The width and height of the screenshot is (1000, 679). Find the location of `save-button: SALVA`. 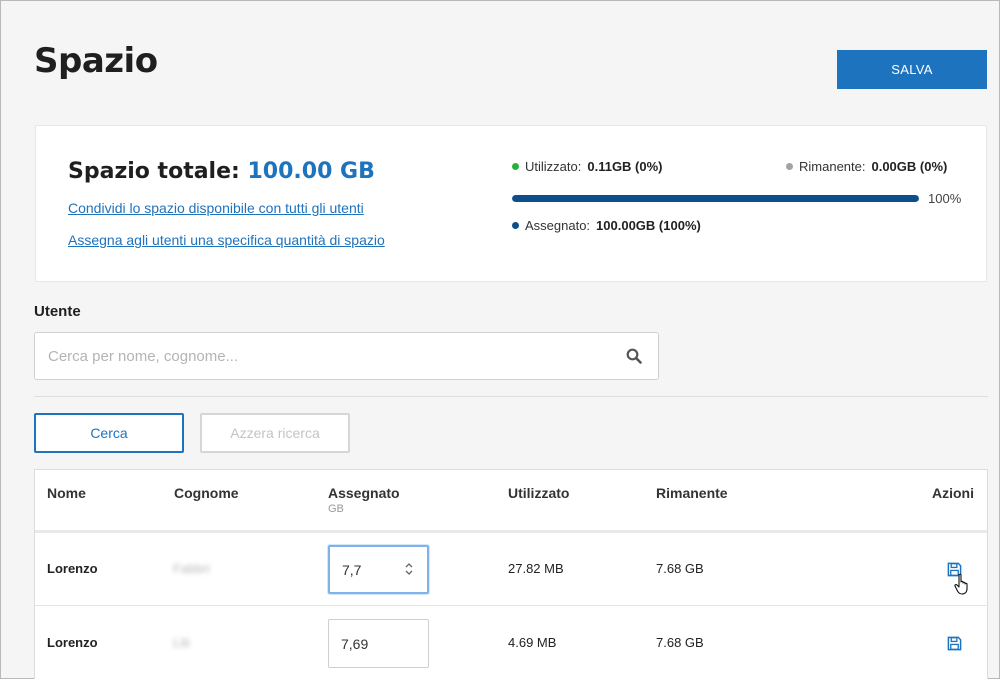

save-button: SALVA is located at coordinates (912, 69).